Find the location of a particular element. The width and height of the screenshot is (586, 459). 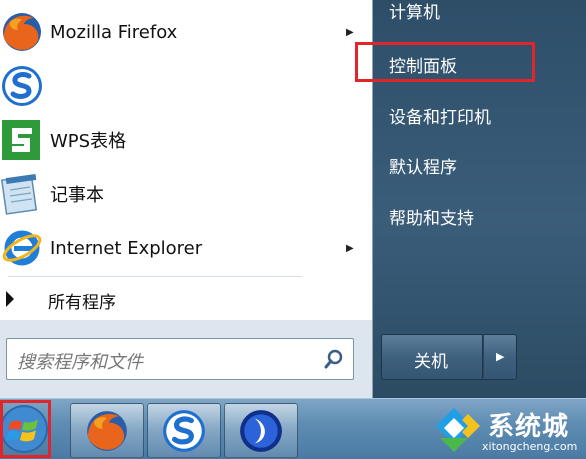

menu-item-help-support: 帮助和支持 is located at coordinates (431, 216).